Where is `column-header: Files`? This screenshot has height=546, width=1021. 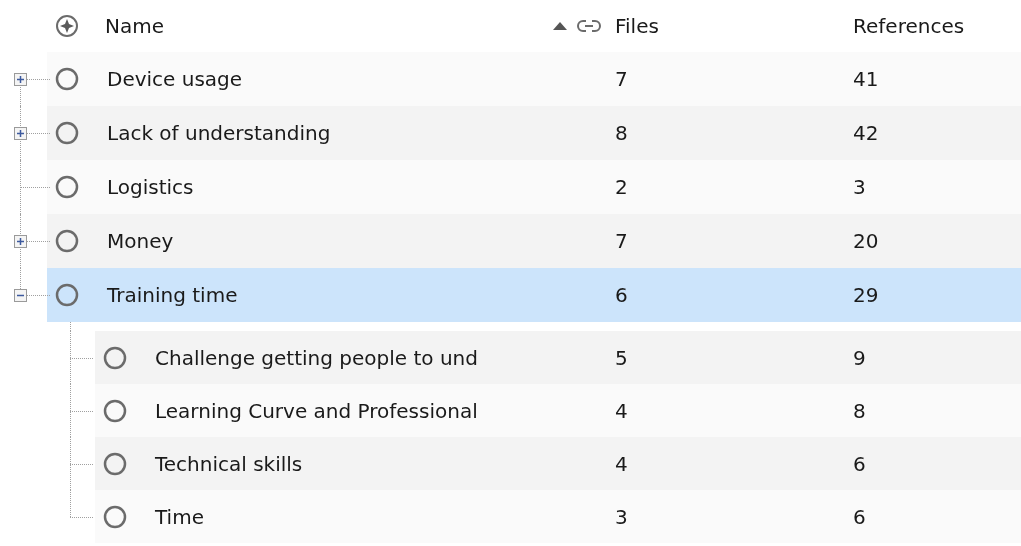 column-header: Files is located at coordinates (734, 26).